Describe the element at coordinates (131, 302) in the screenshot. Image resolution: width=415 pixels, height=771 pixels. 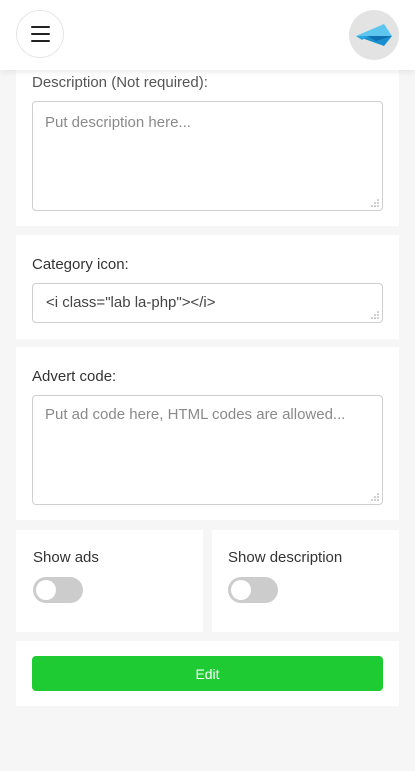
I see `category-icon-value: <i class="lab la-php"></i>` at that location.